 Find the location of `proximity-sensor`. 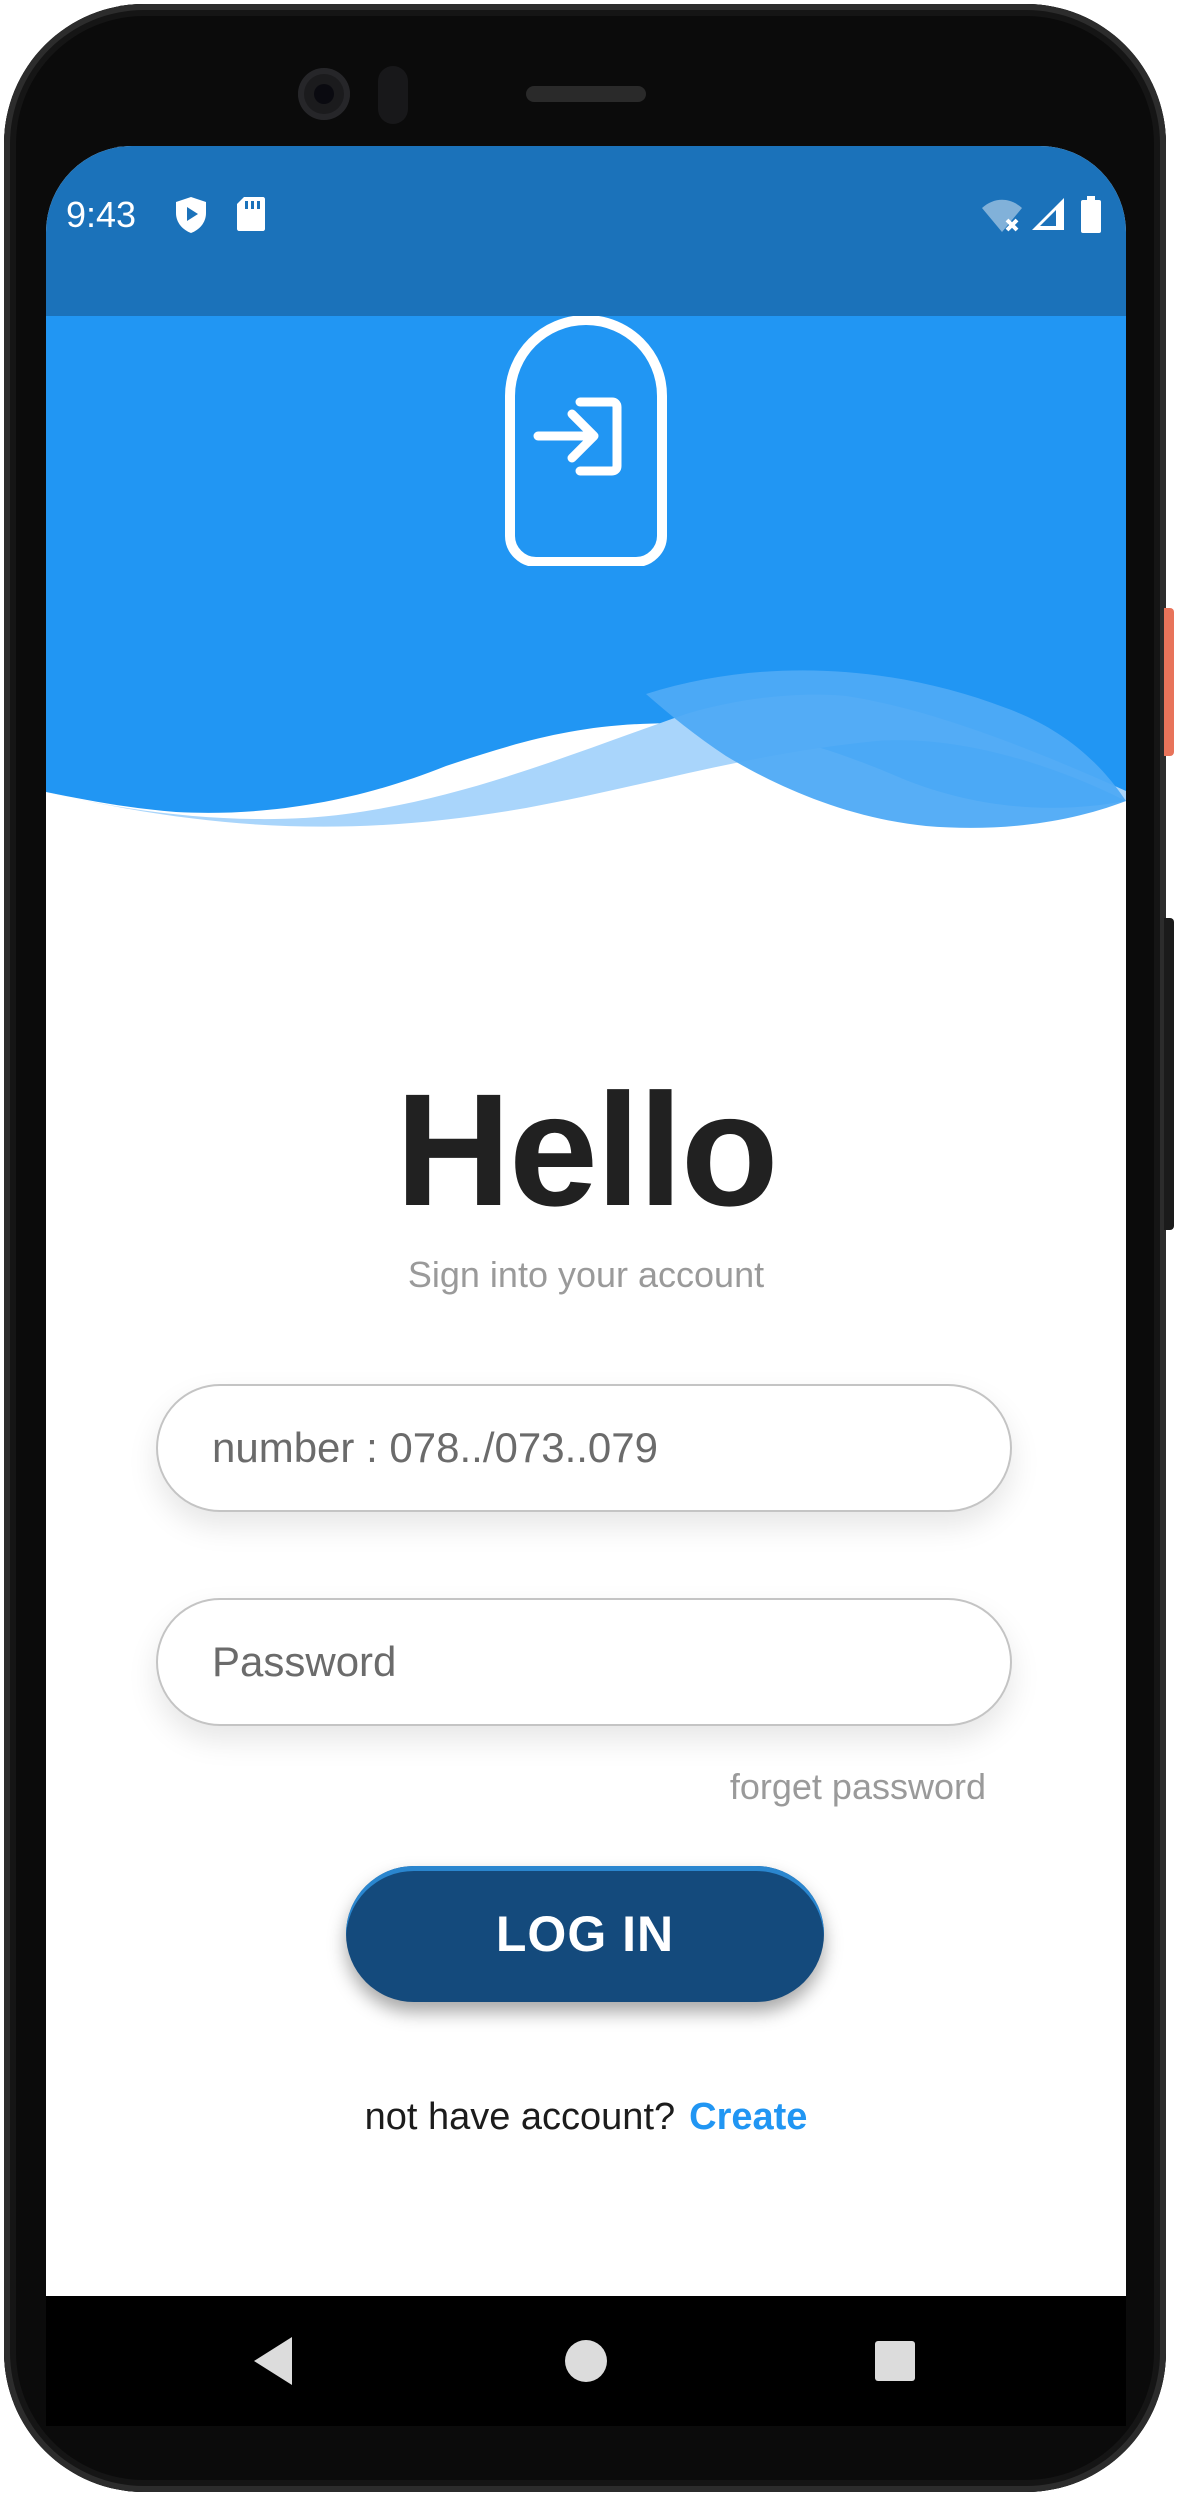

proximity-sensor is located at coordinates (393, 95).